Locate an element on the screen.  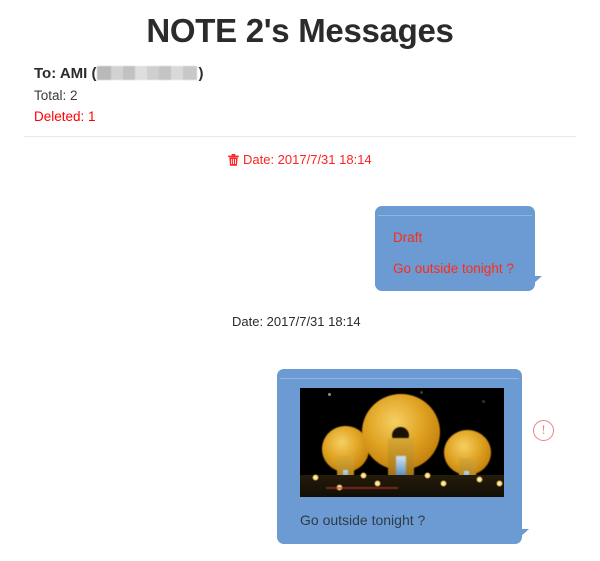
night-scene-illuminated-domes is located at coordinates (402, 442).